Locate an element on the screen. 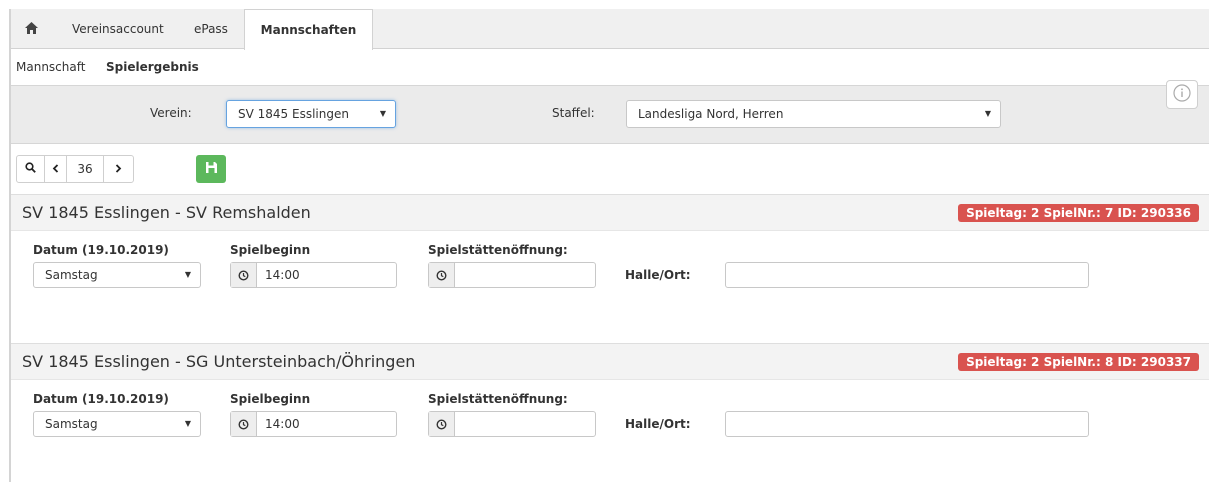 The image size is (1209, 492). save-icon is located at coordinates (211, 169).